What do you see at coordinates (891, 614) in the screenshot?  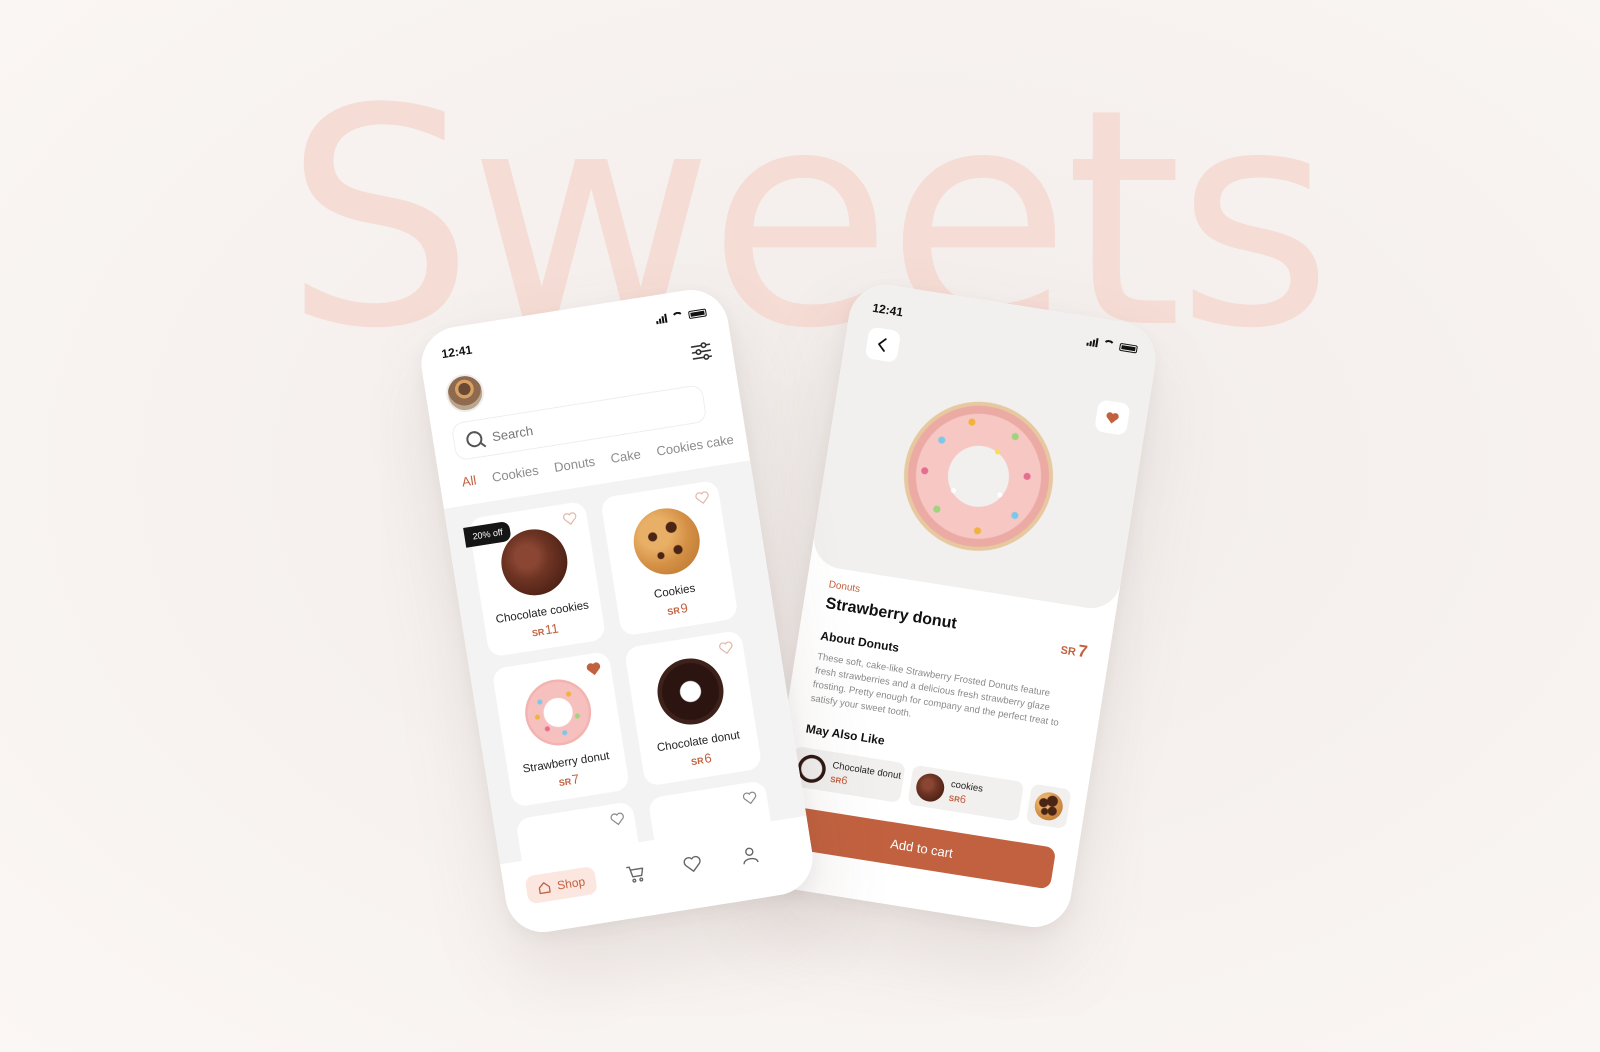 I see `product-title: Strawberry donut` at bounding box center [891, 614].